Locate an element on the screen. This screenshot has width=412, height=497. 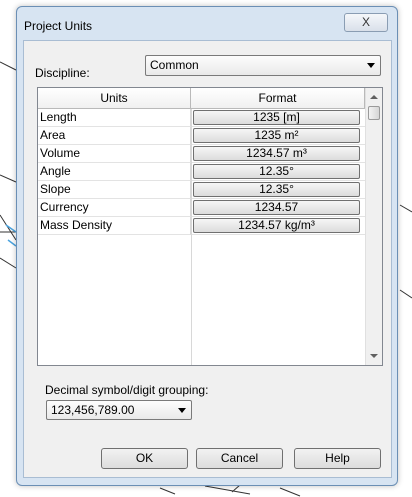
table-row: Length 1235 [m] is located at coordinates (201, 118).